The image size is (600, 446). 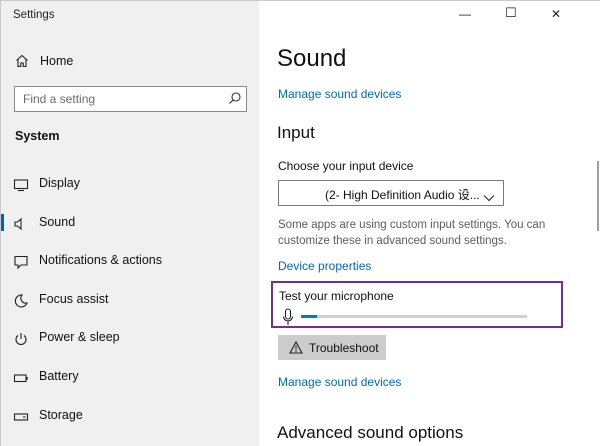 I want to click on test-microphone-label: Test your microphone, so click(x=336, y=296).